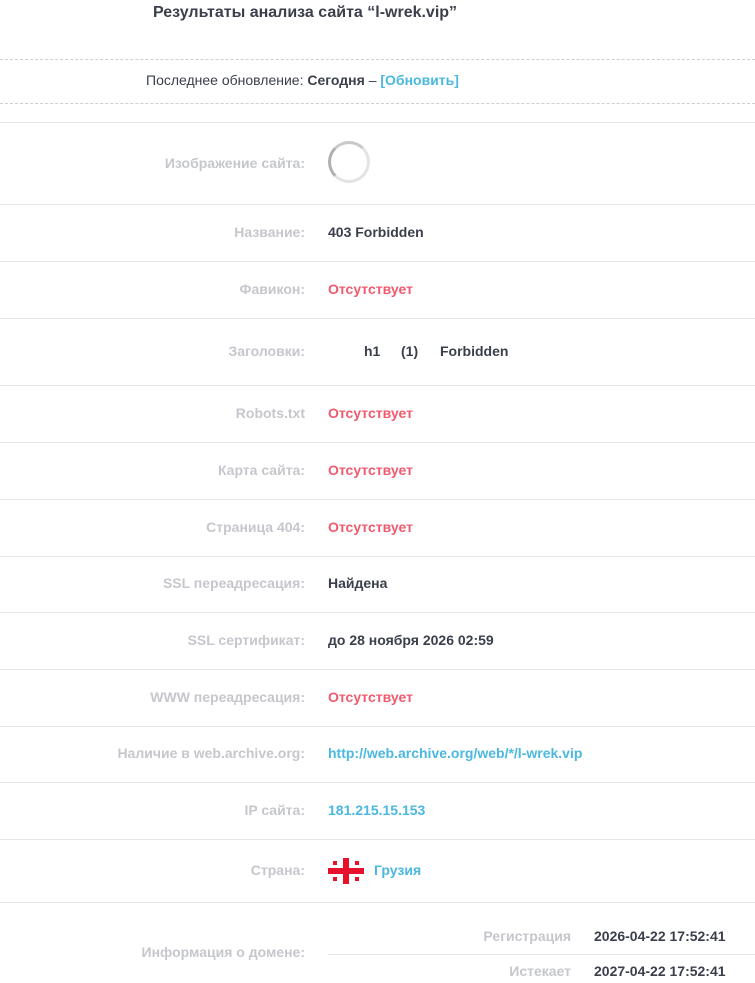  I want to click on title-label: Название:, so click(269, 232).